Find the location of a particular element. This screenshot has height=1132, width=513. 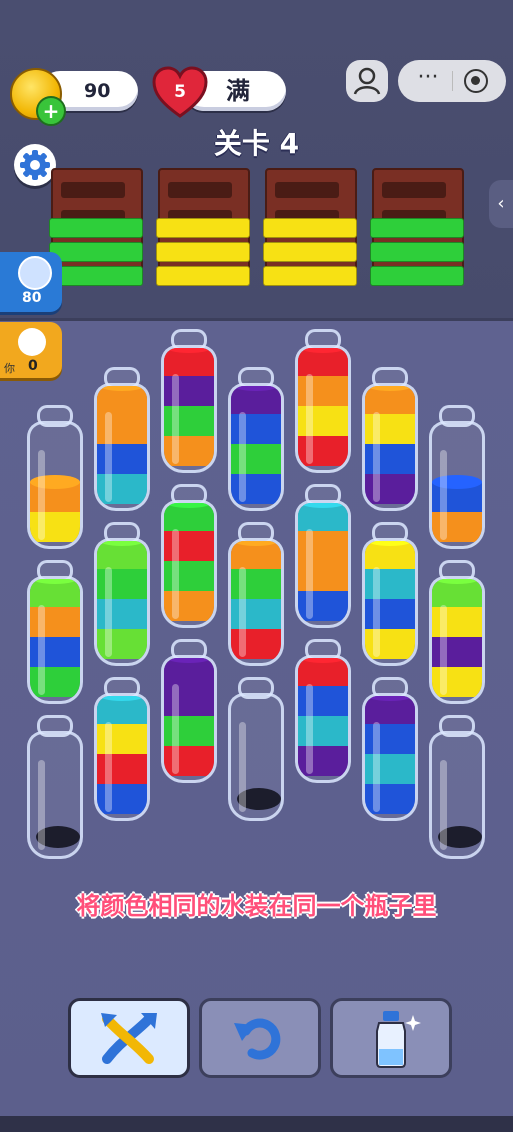

add-bottle-button is located at coordinates (391, 1038).